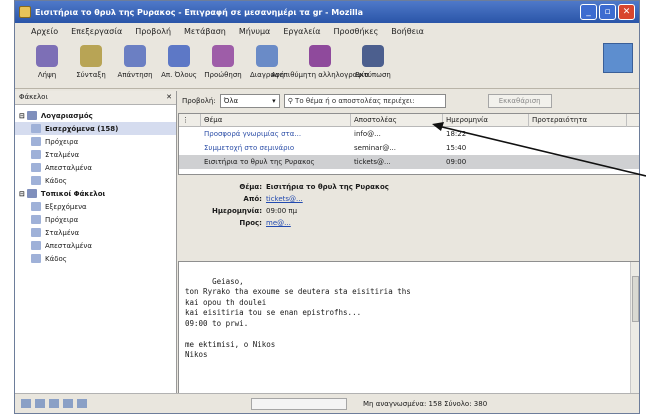 The image size is (646, 418). Describe the element at coordinates (82, 403) in the screenshot. I see `activity-icon` at that location.